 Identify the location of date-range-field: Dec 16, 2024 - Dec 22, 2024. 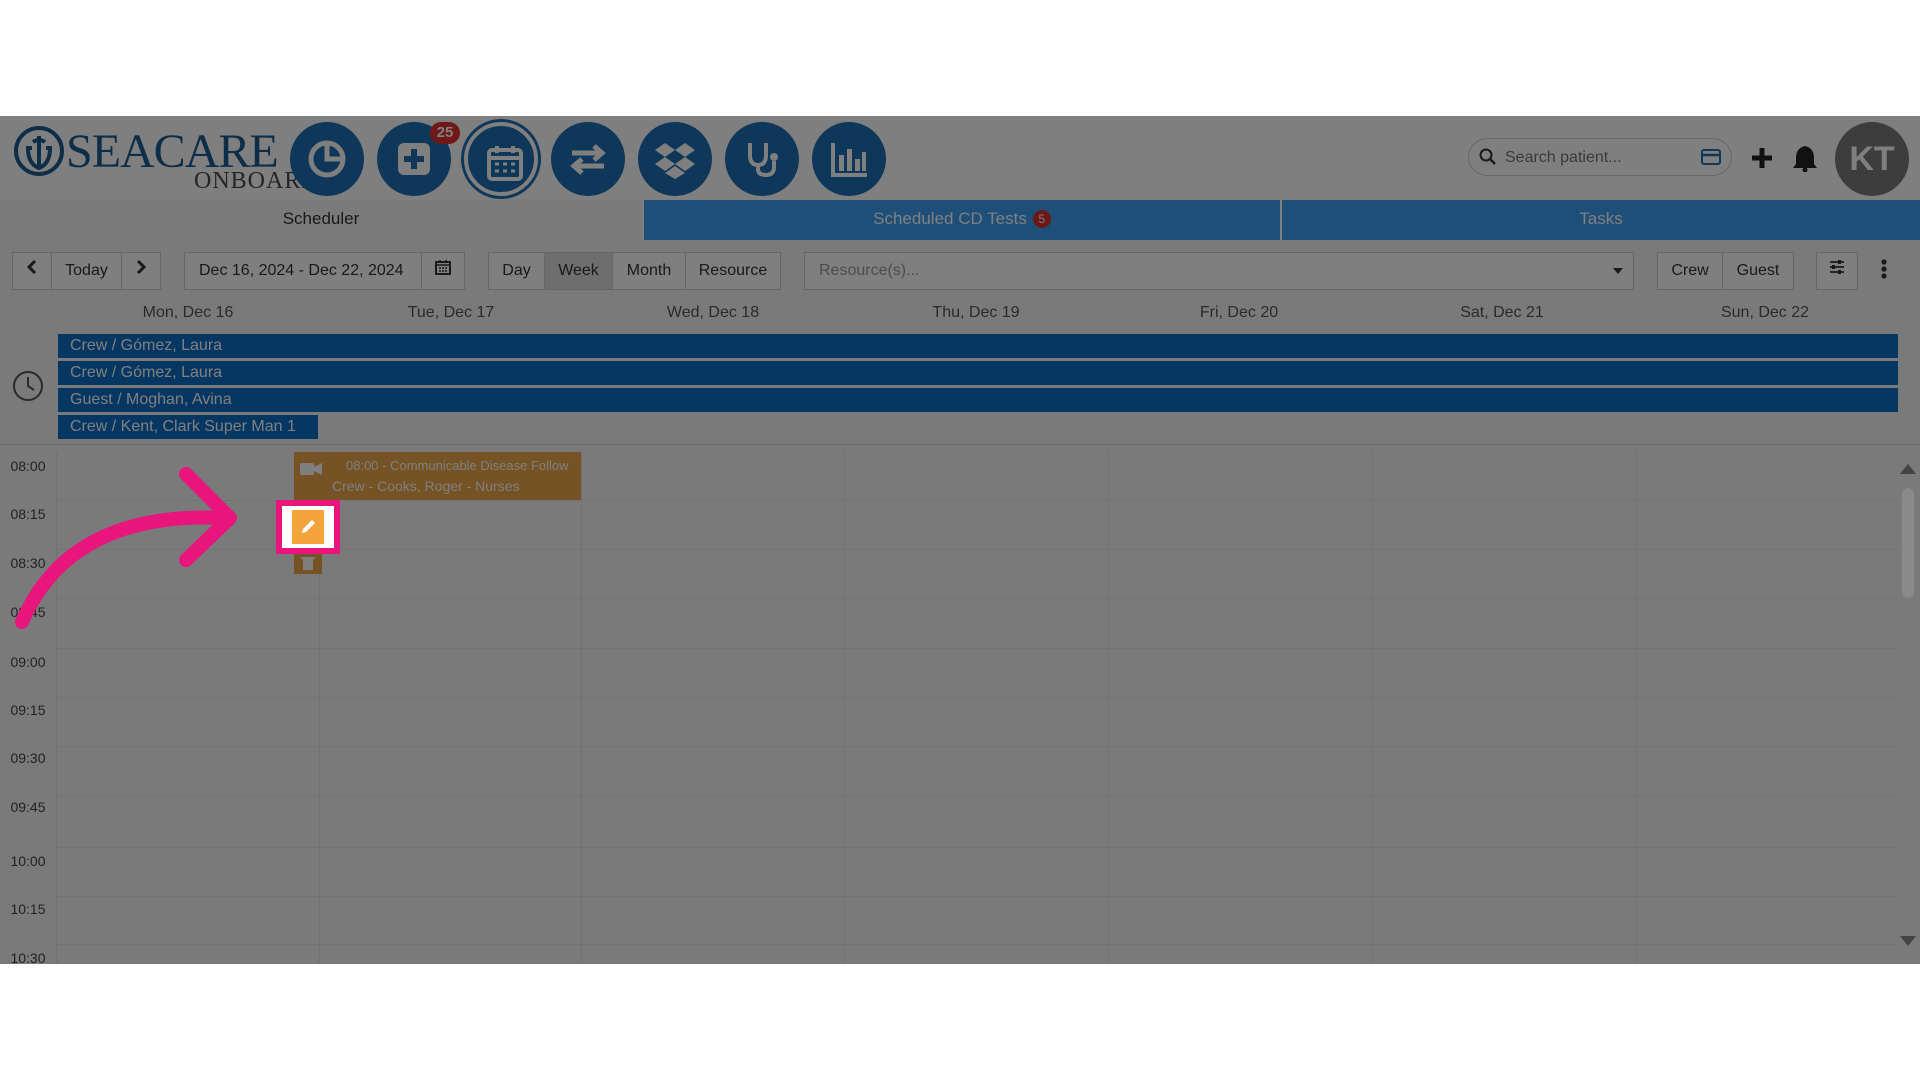
(303, 271).